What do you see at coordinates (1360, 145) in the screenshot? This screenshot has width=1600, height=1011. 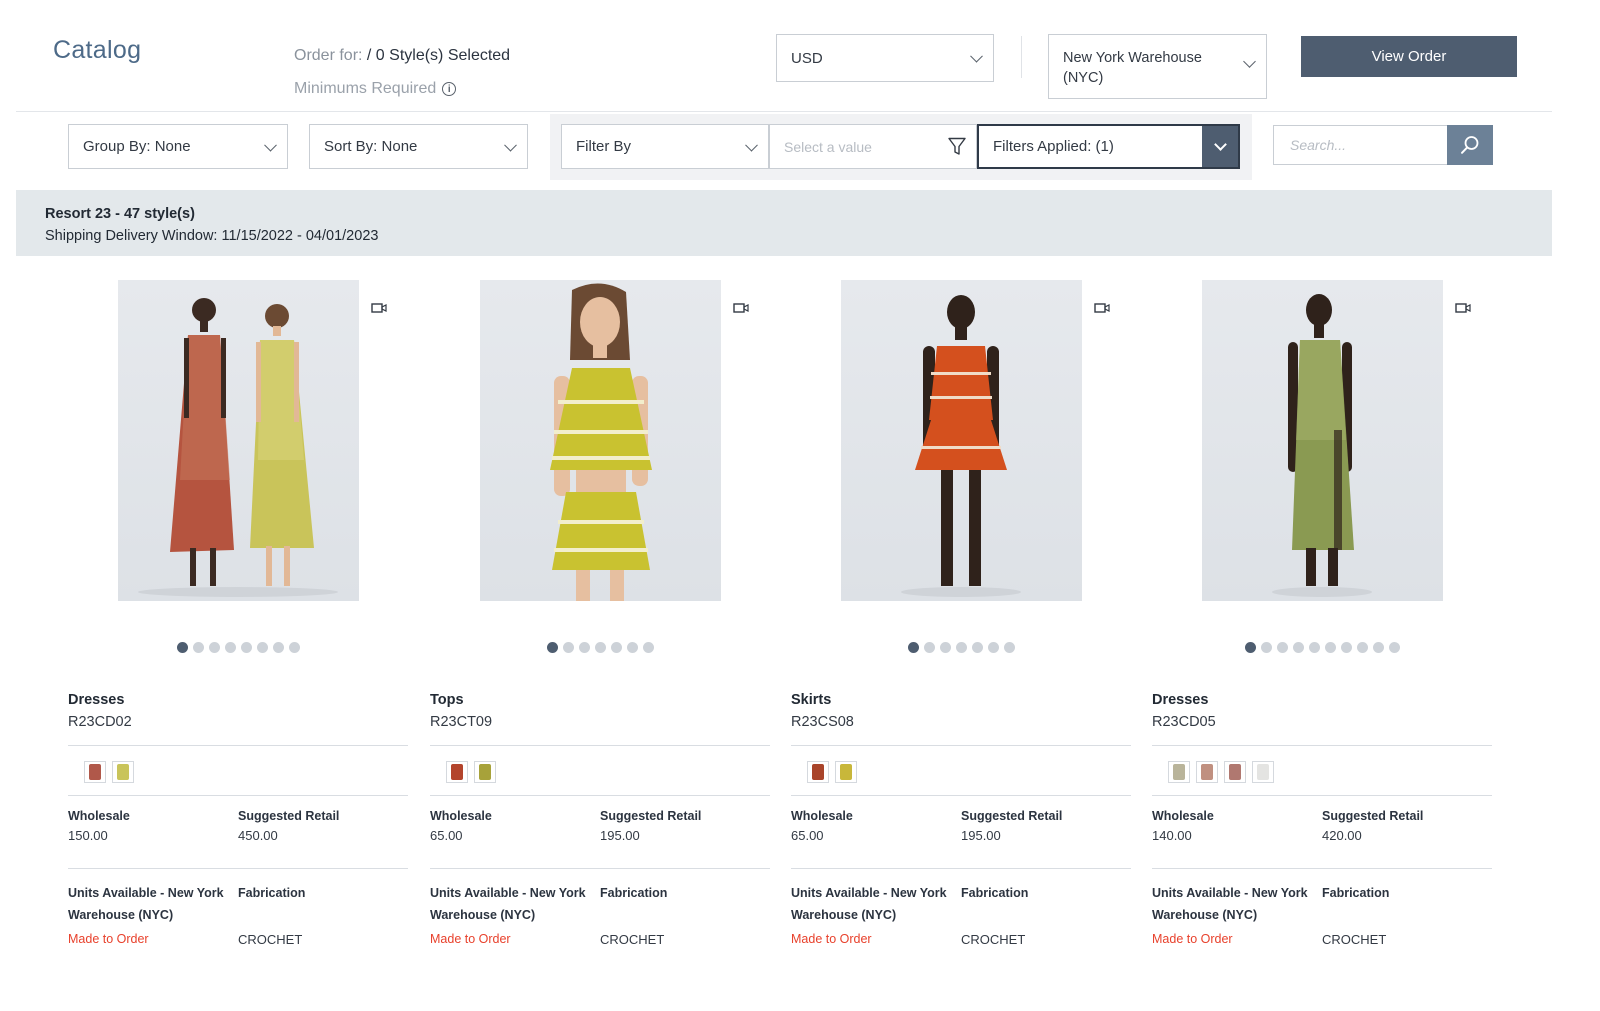 I see `search-input` at bounding box center [1360, 145].